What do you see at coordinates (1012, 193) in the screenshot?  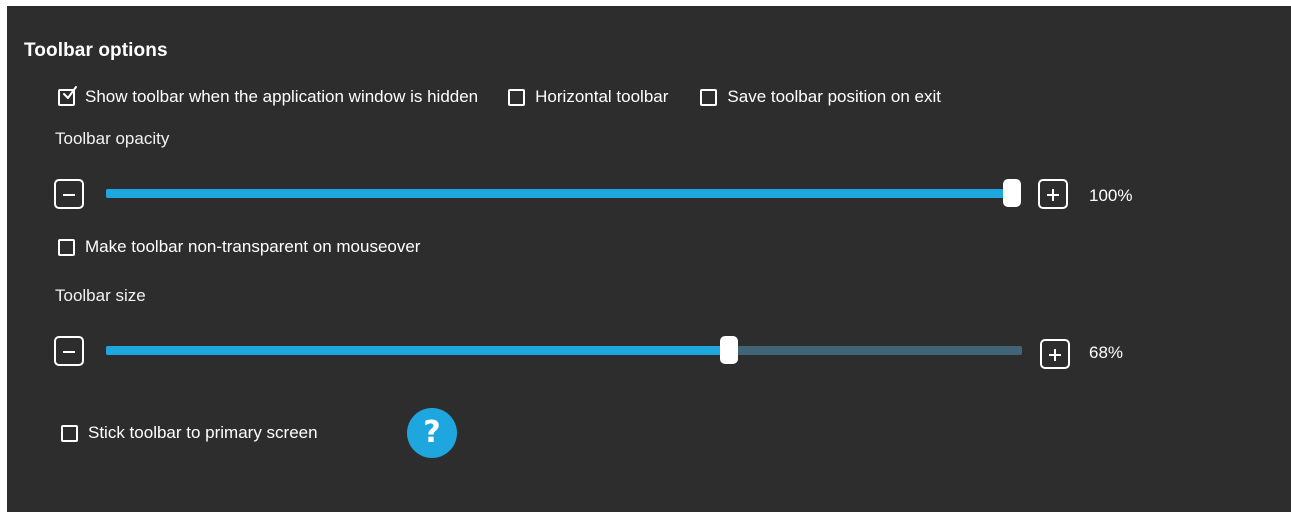 I see `opacity-slider-thumb` at bounding box center [1012, 193].